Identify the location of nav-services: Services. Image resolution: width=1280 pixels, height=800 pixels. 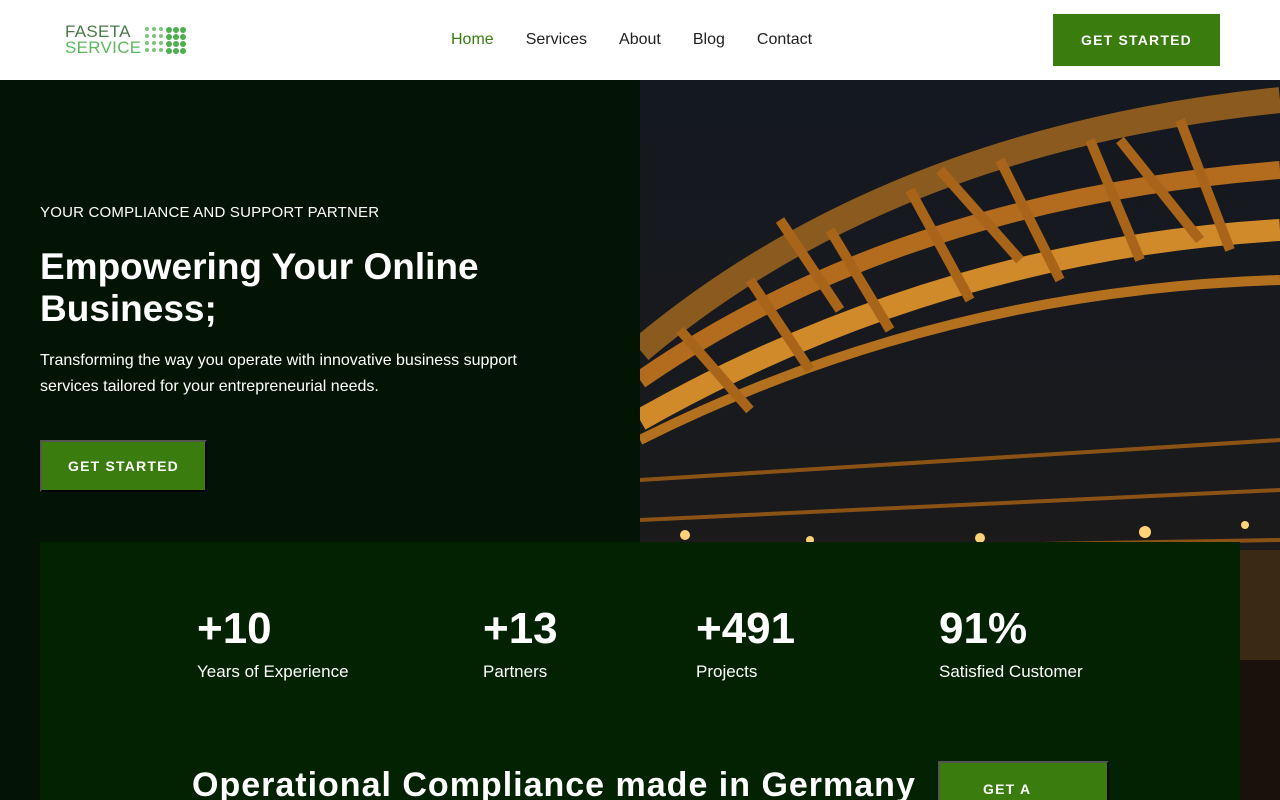
(556, 40).